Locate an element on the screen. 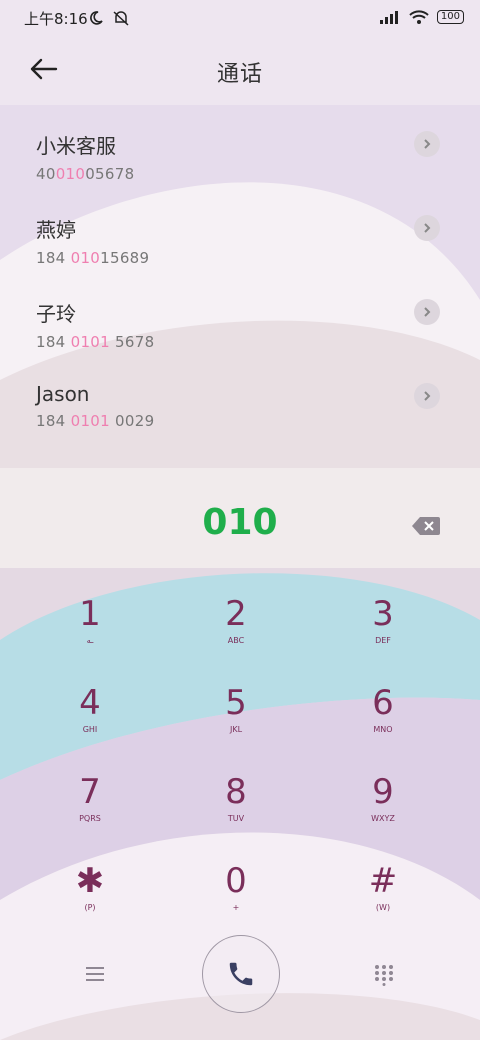 This screenshot has height=1040, width=480. contact-item: 燕婷 184 01015689 is located at coordinates (92, 240).